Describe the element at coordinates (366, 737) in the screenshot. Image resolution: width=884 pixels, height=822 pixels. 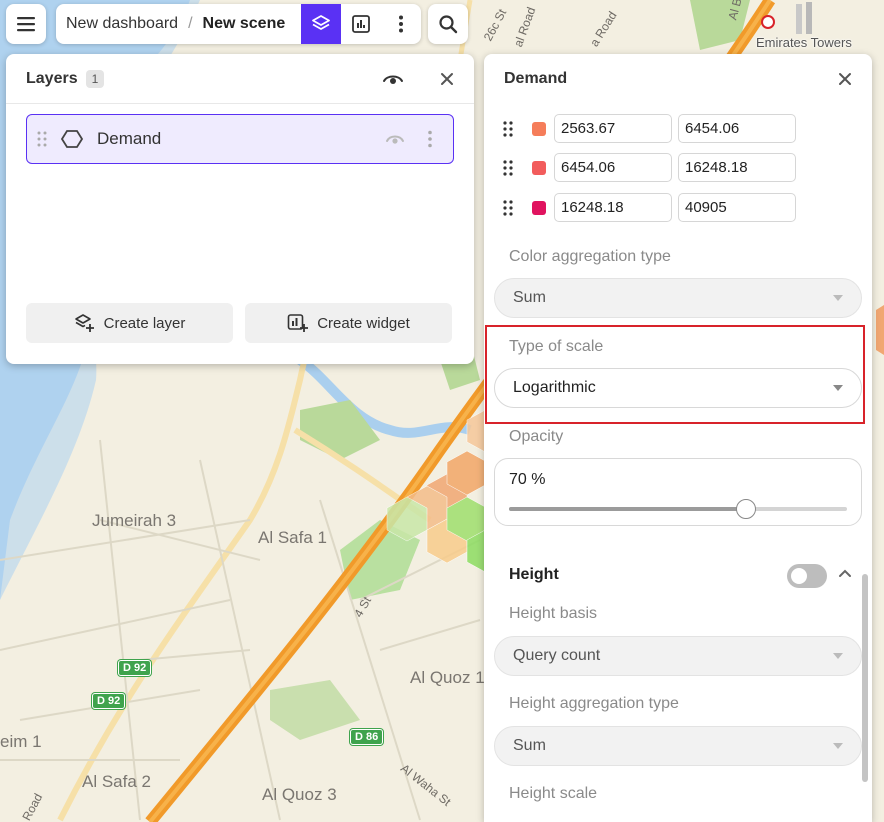
I see `road-shield-d86: D 86` at that location.